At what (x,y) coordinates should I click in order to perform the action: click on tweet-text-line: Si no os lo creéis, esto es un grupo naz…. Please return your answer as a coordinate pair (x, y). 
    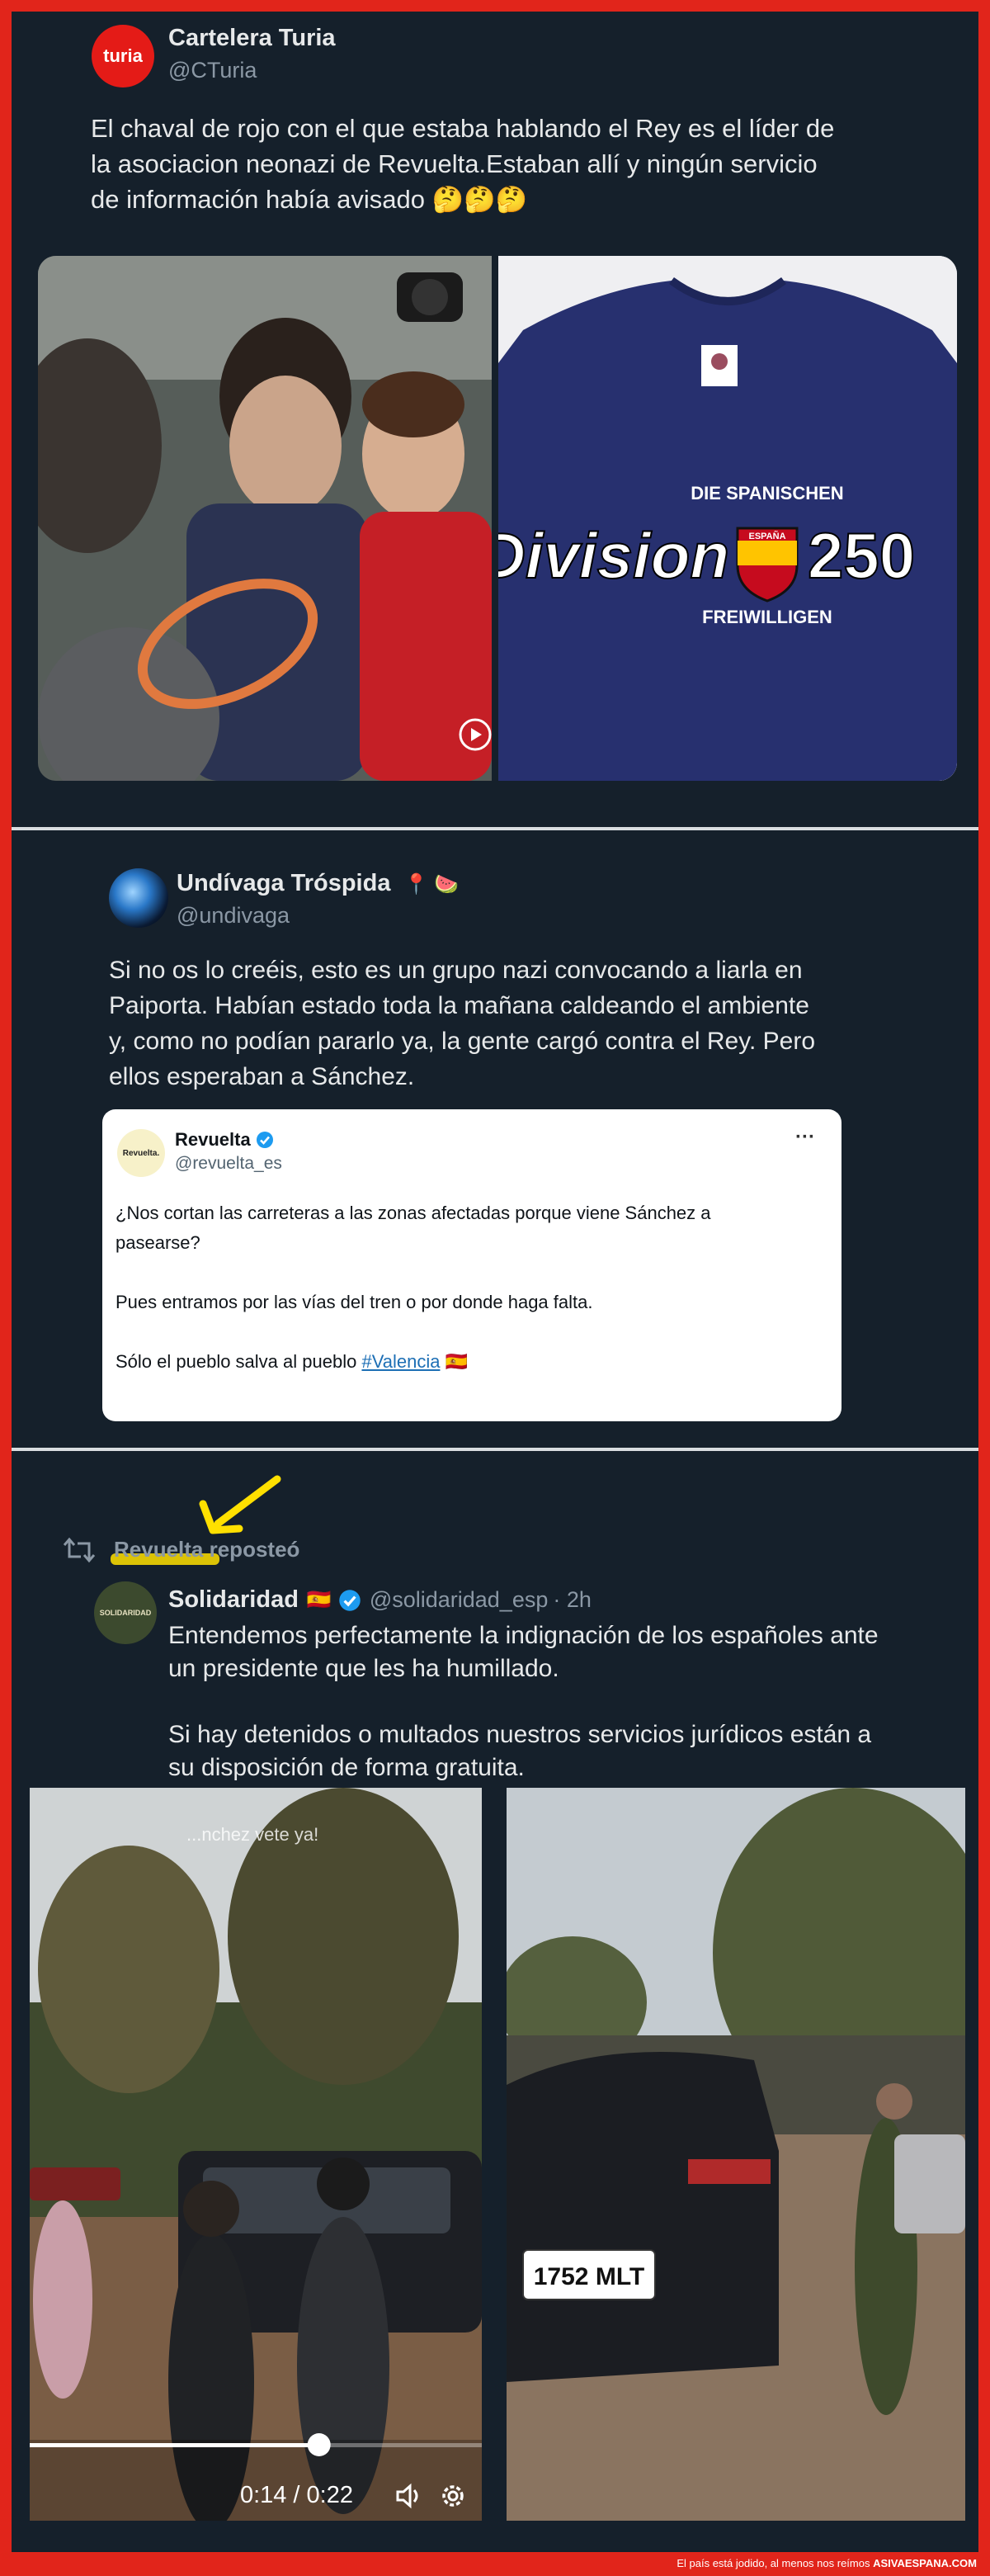
    Looking at the image, I should click on (456, 970).